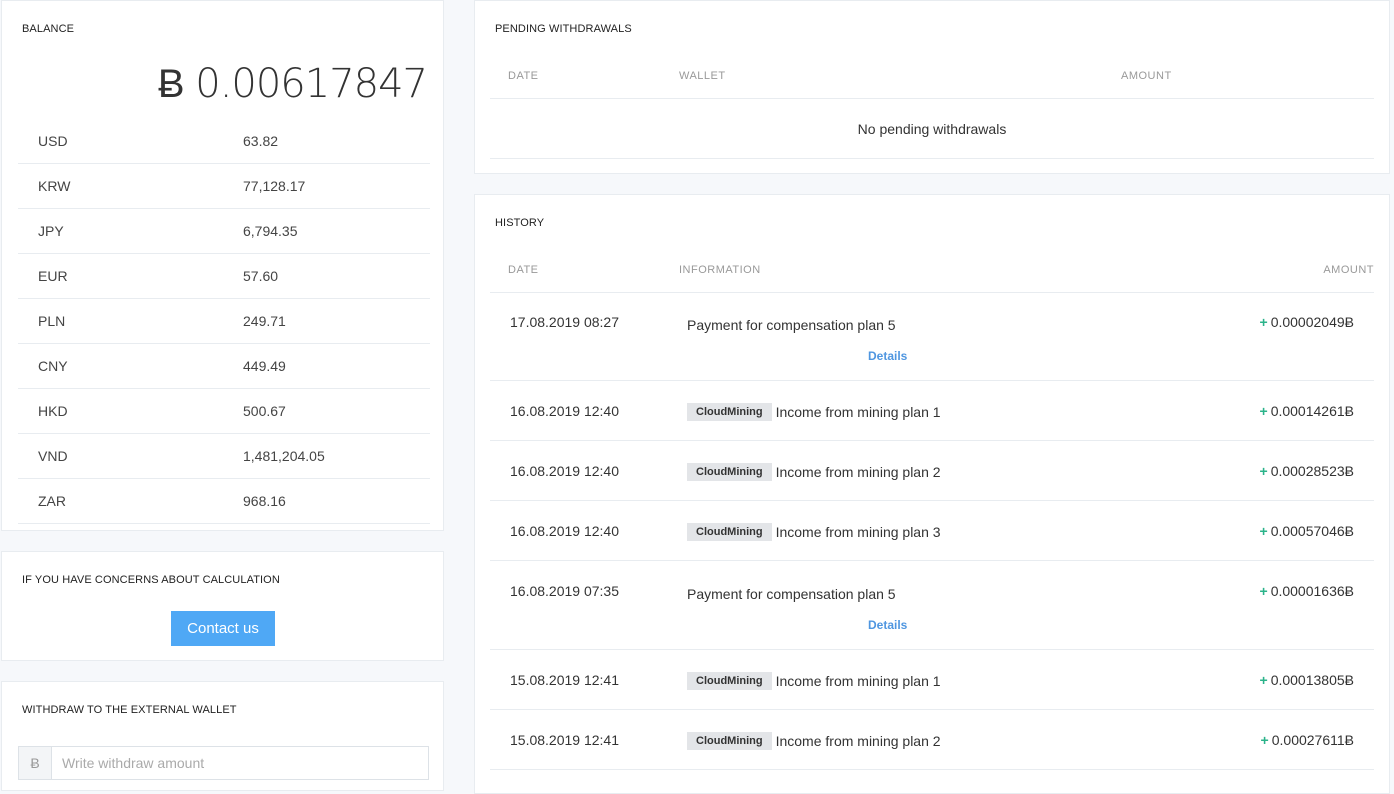 The width and height of the screenshot is (1394, 794). I want to click on currency-value: 63.82, so click(261, 141).